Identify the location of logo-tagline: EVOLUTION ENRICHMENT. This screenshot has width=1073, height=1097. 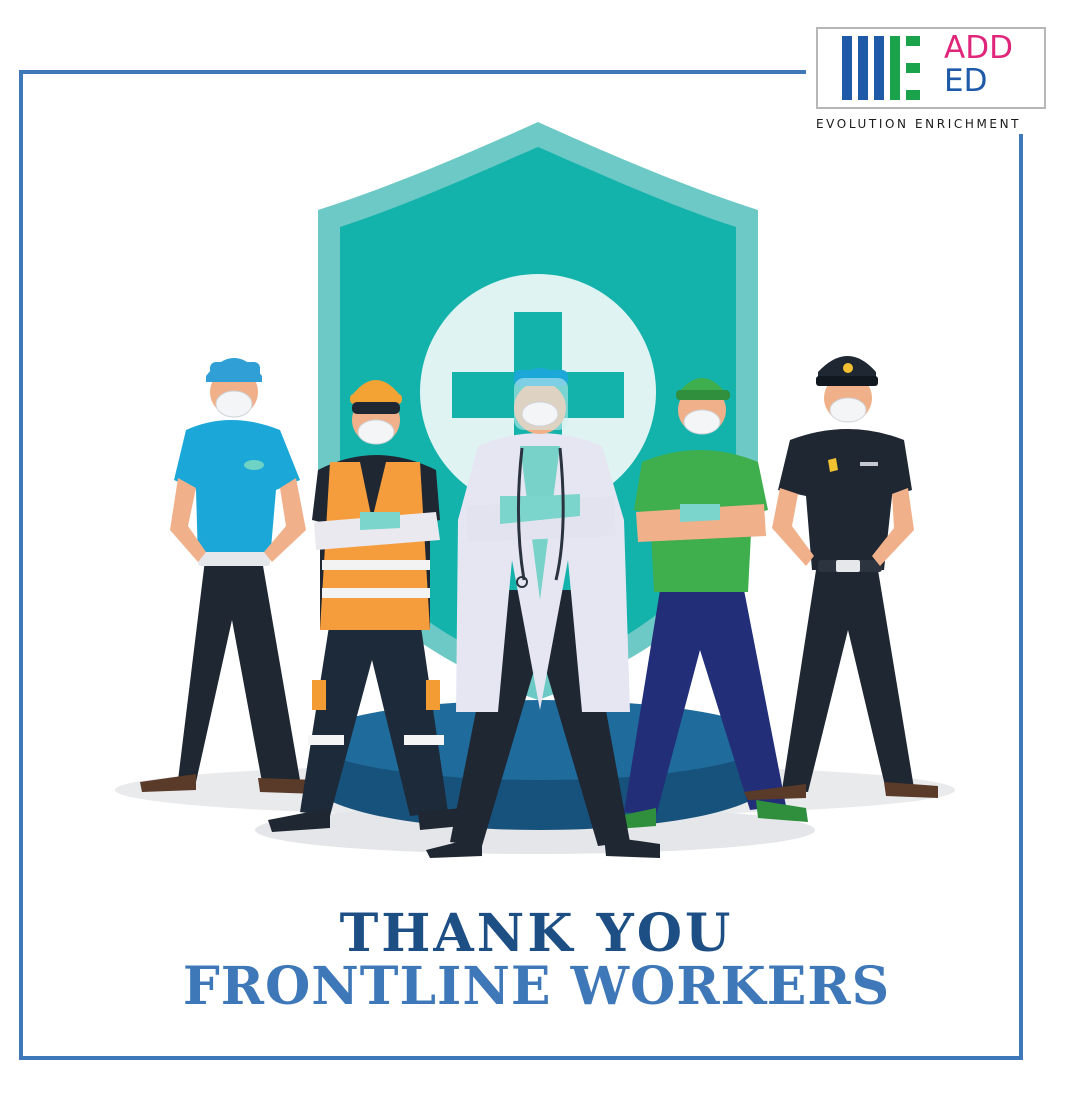
(919, 124).